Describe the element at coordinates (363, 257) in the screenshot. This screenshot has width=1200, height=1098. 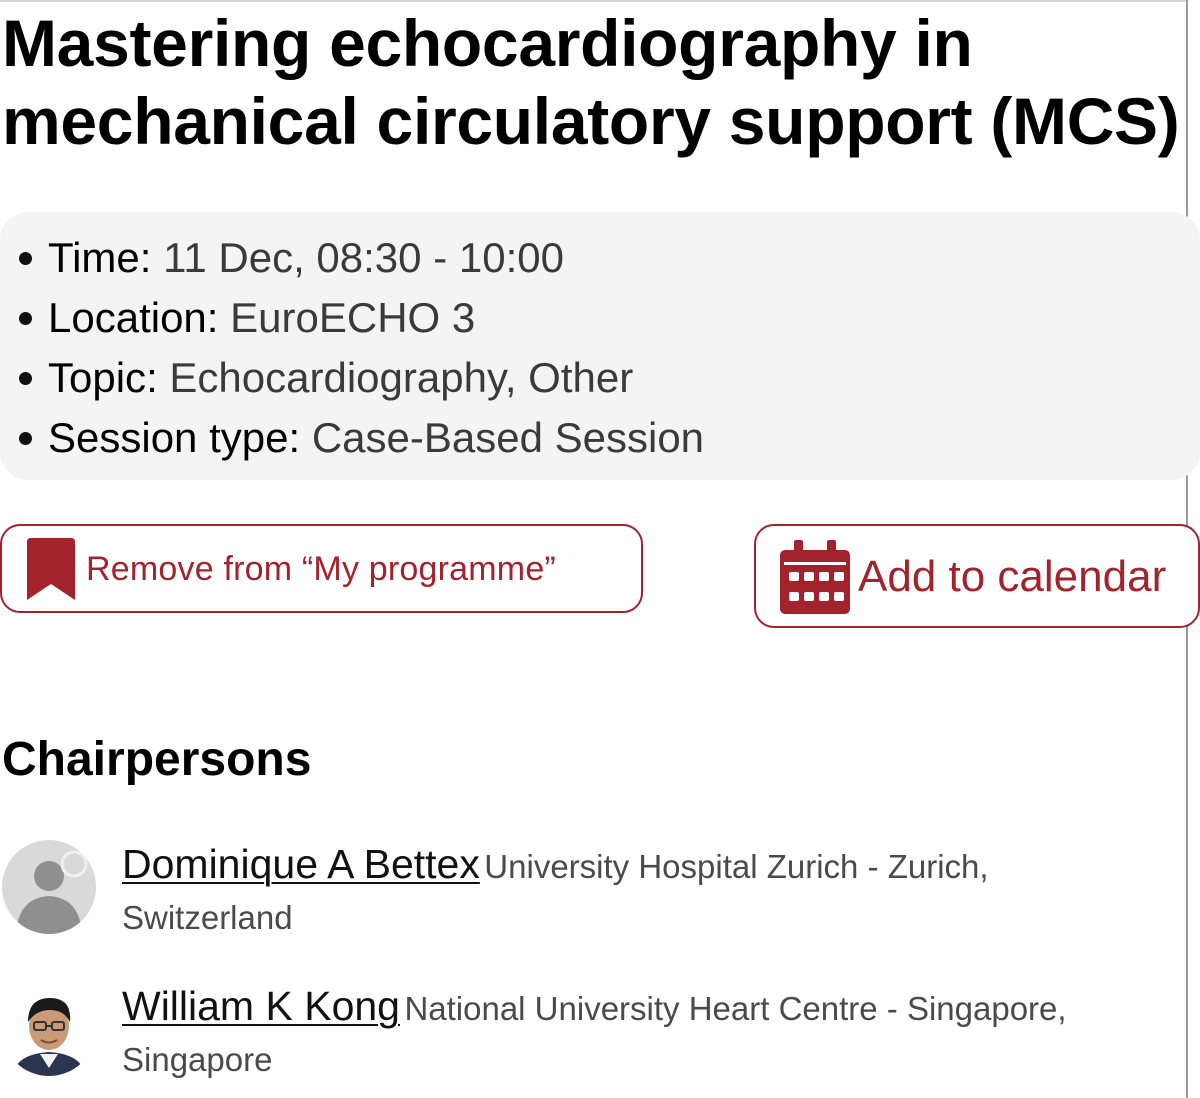
I see `detail-value: 11 Dec, 08:30 - 10:00` at that location.